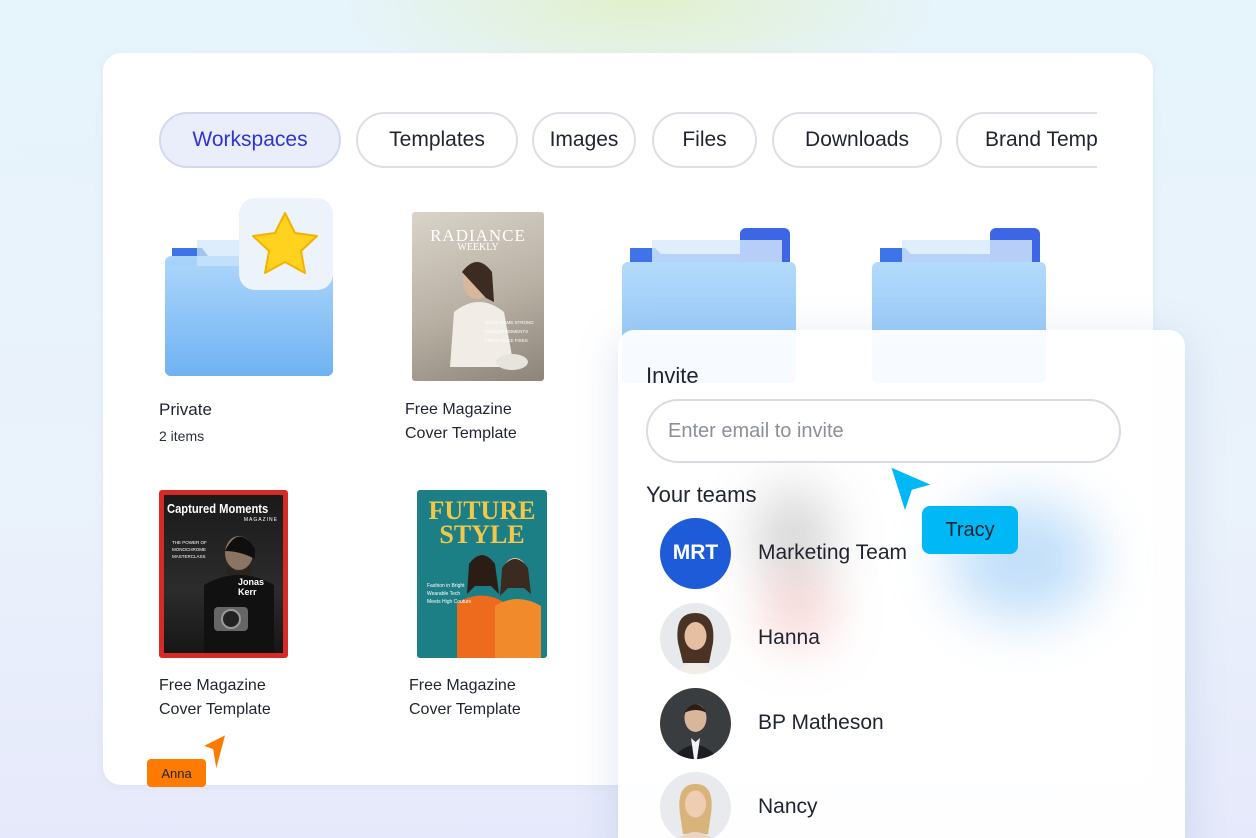 Image resolution: width=1256 pixels, height=838 pixels. I want to click on member-item-nancy: Nancy, so click(870, 804).